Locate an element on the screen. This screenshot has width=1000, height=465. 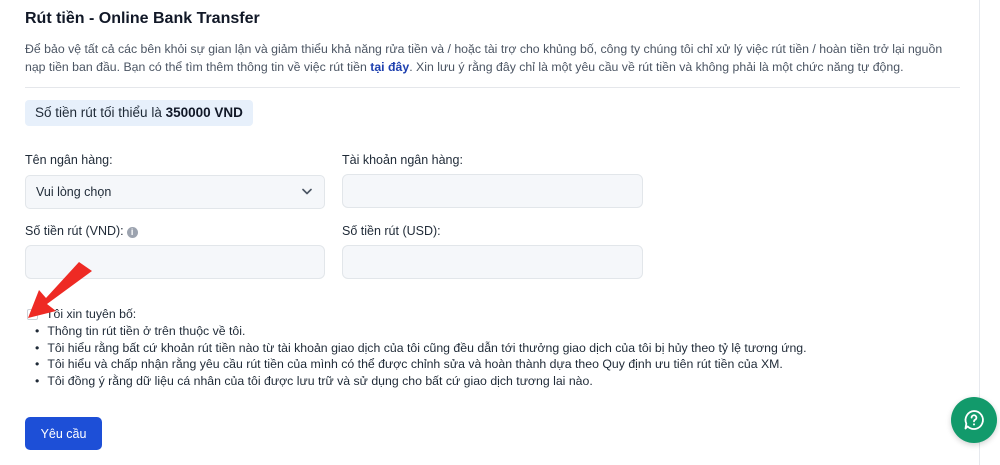
page-title: Rút tiền - Online Bank Transfer is located at coordinates (142, 18).